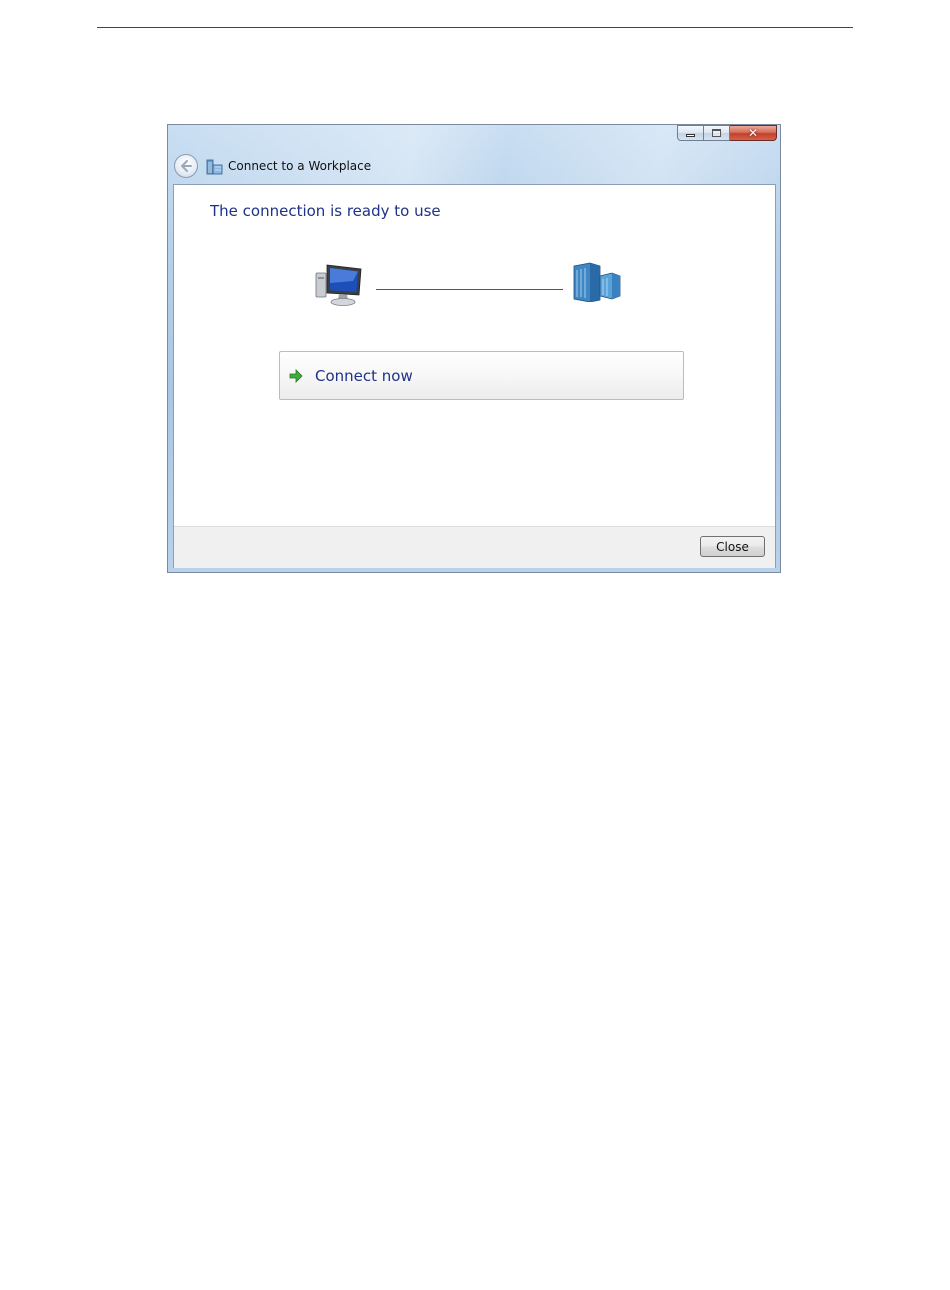 Image resolution: width=950 pixels, height=1290 pixels. Describe the element at coordinates (475, 27) in the screenshot. I see `page-header-rule` at that location.